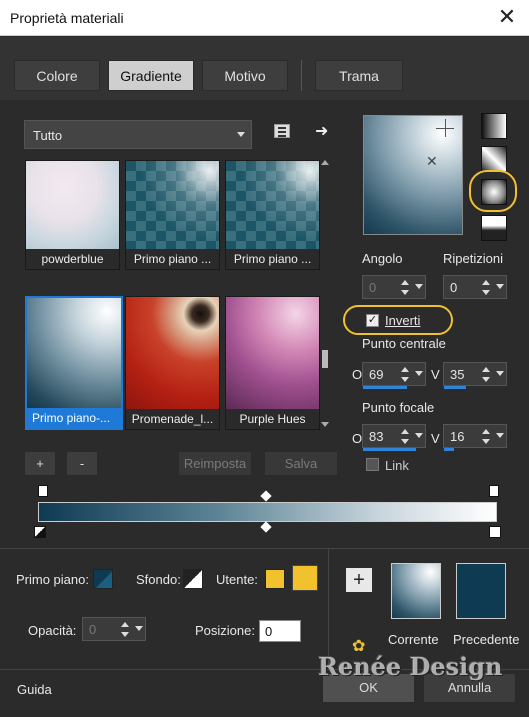  Describe the element at coordinates (325, 295) in the screenshot. I see `library-scrollbar` at that location.